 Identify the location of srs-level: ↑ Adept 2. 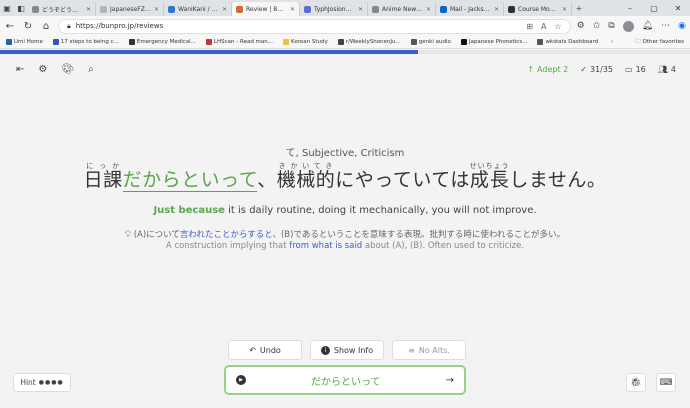
(548, 69).